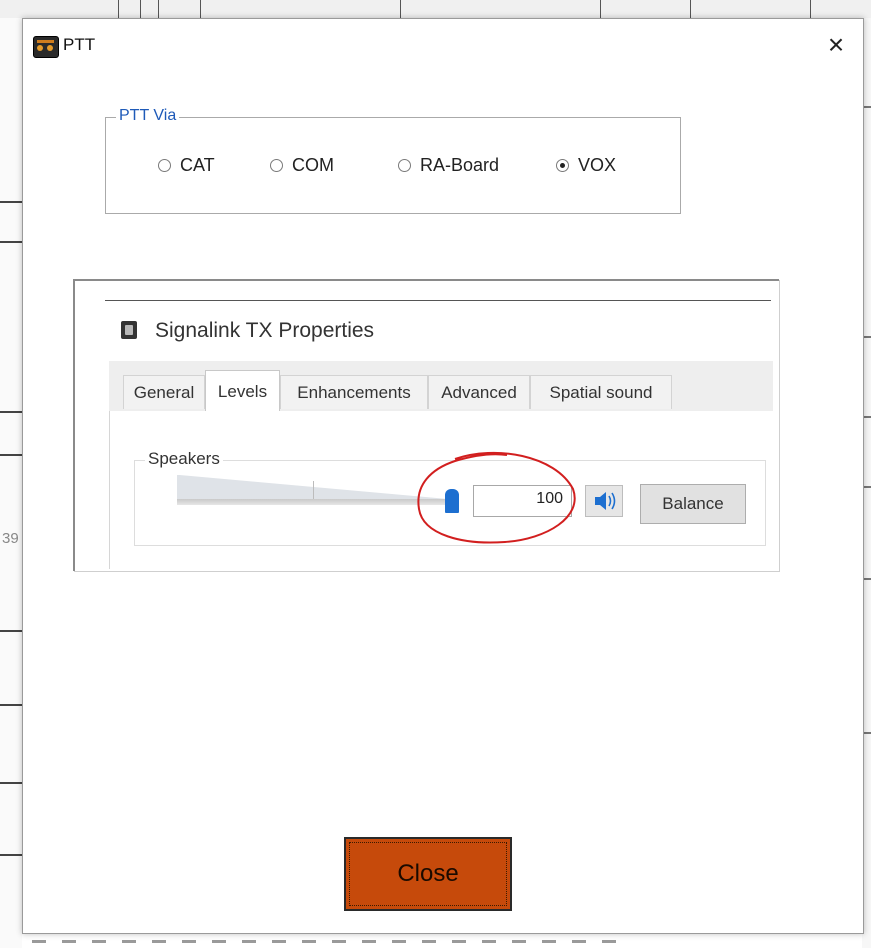 This screenshot has width=871, height=948. I want to click on divider, so click(438, 300).